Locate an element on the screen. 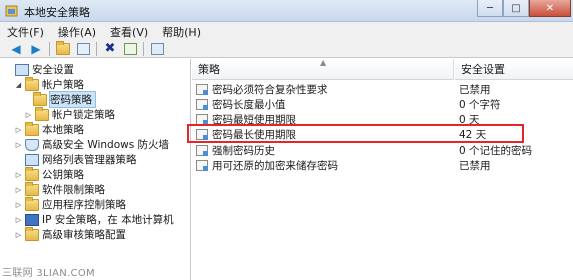 The width and height of the screenshot is (573, 280). sort-ascending-icon: ▲ is located at coordinates (323, 62).